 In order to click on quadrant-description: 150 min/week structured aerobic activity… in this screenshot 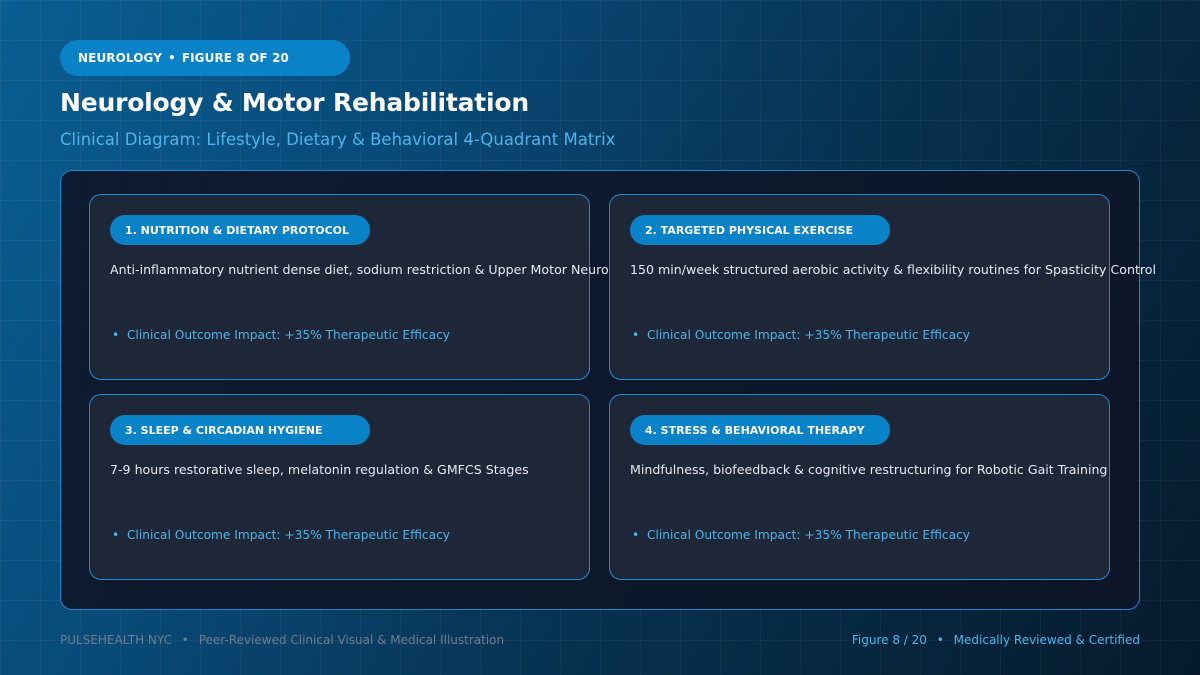, I will do `click(893, 269)`.